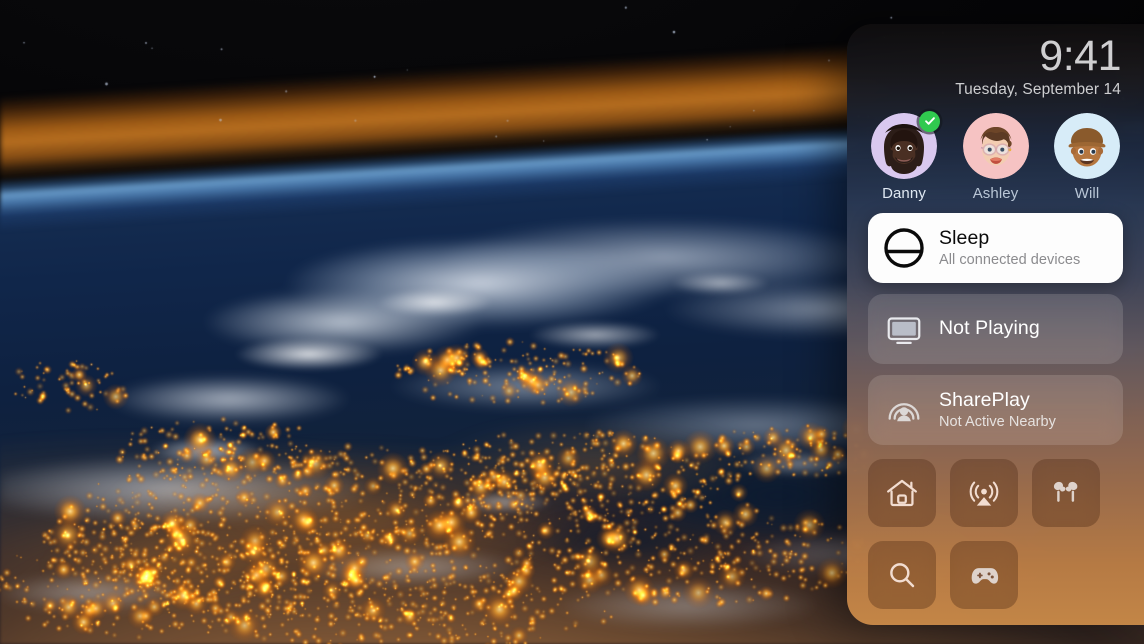  What do you see at coordinates (904, 329) in the screenshot?
I see `tv-display-icon` at bounding box center [904, 329].